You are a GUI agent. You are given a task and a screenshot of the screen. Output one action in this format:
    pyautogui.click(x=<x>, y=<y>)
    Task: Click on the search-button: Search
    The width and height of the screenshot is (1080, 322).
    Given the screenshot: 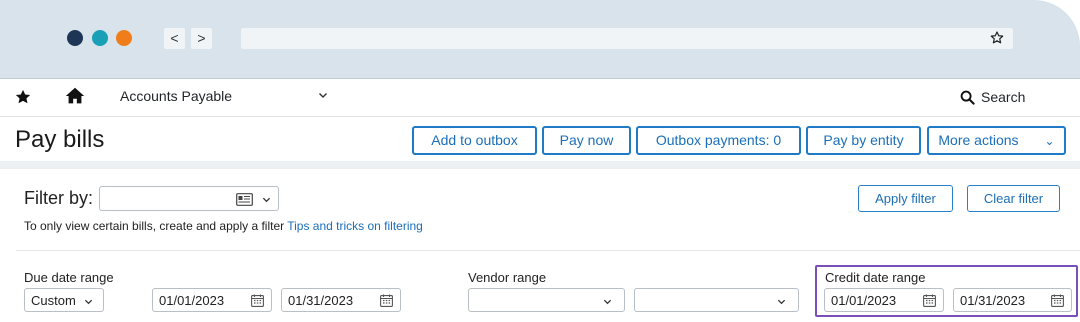 What is the action you would take?
    pyautogui.click(x=992, y=97)
    